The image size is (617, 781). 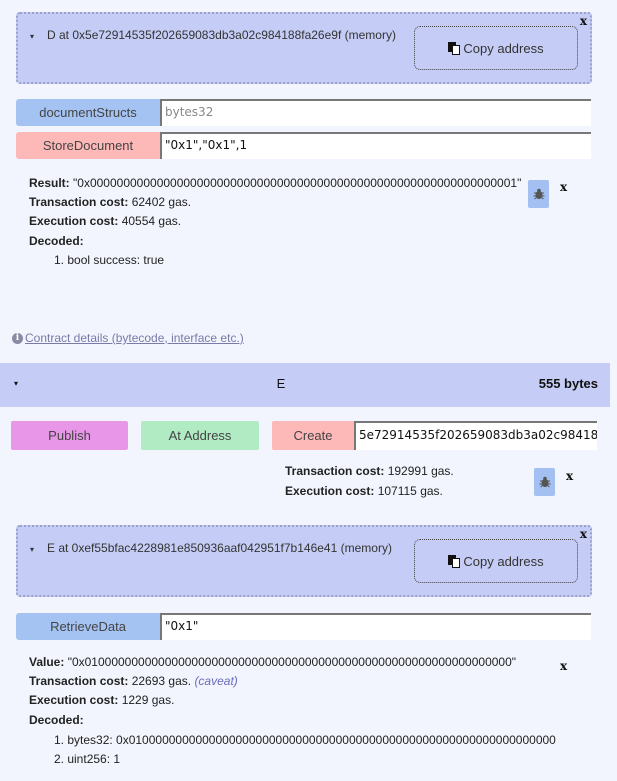 What do you see at coordinates (375, 112) in the screenshot?
I see `documentStructs-input: bytes32` at bounding box center [375, 112].